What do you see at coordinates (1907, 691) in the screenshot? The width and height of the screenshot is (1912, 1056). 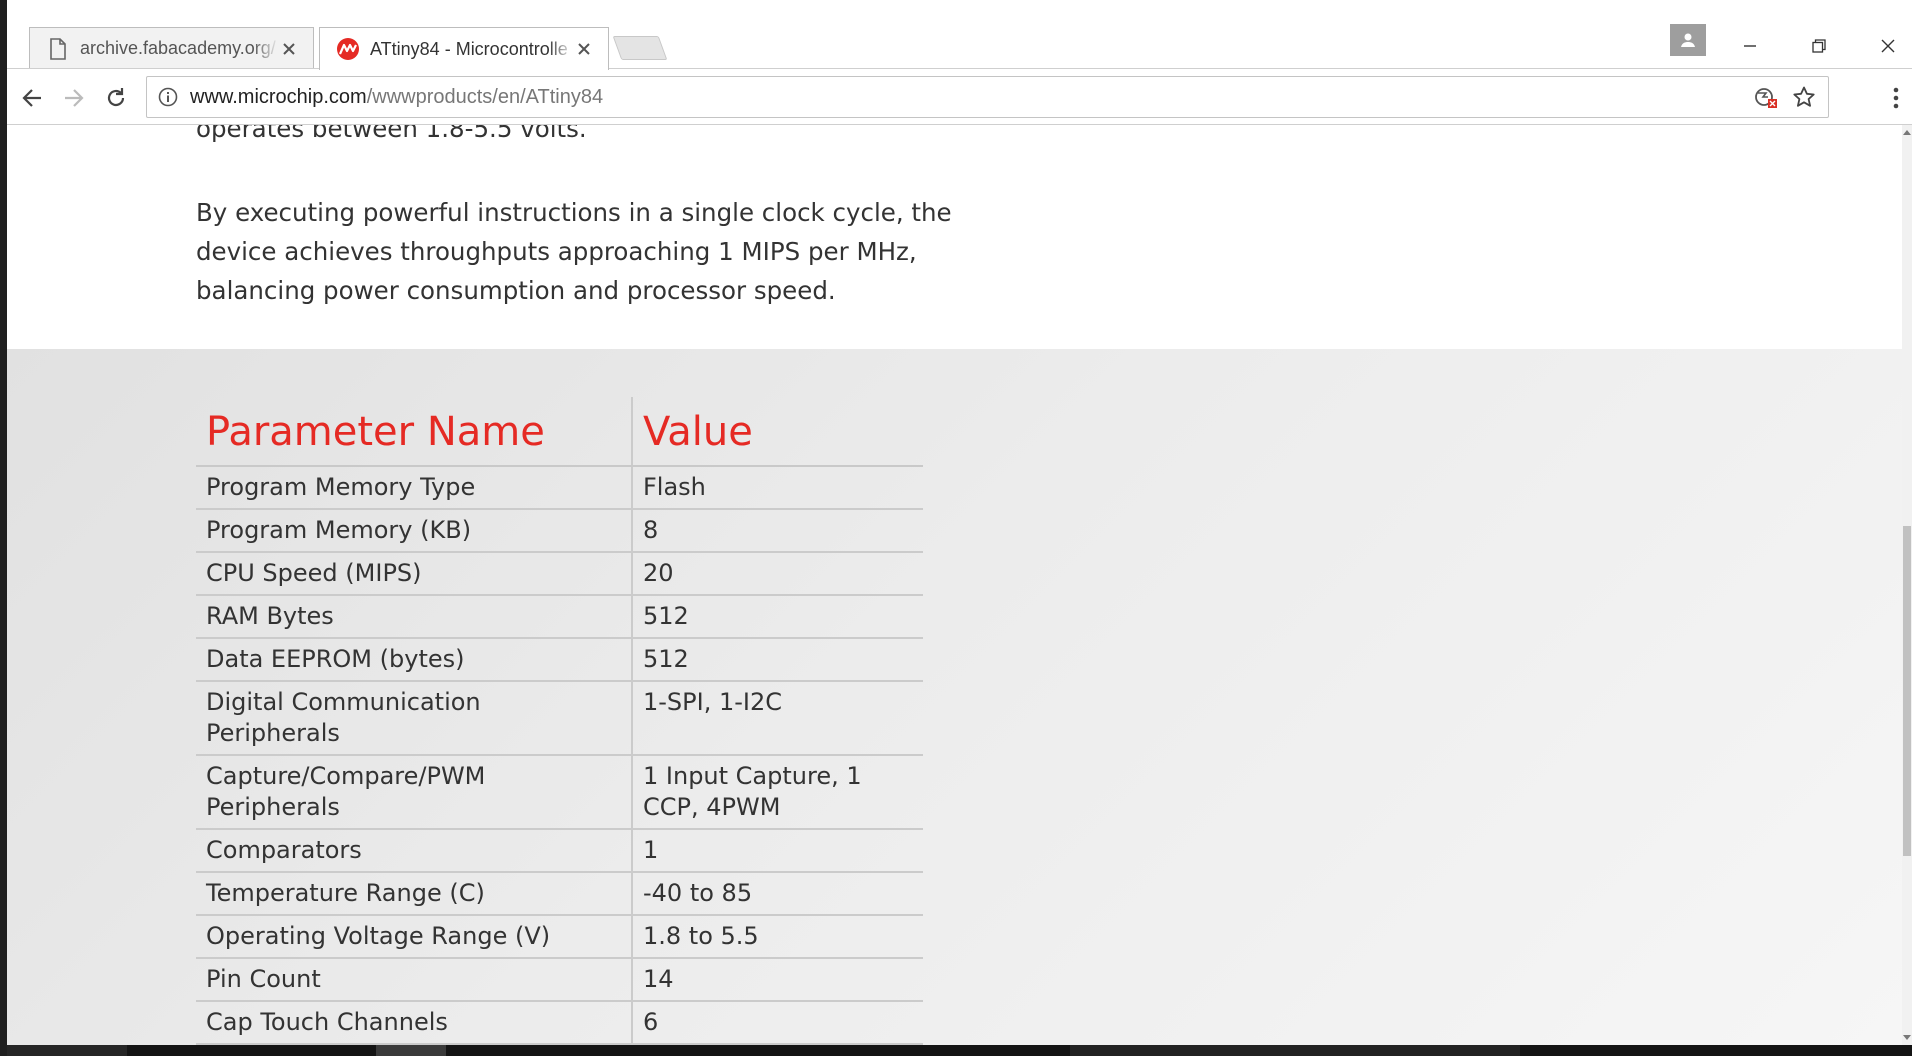 I see `scrollbar-thumb` at bounding box center [1907, 691].